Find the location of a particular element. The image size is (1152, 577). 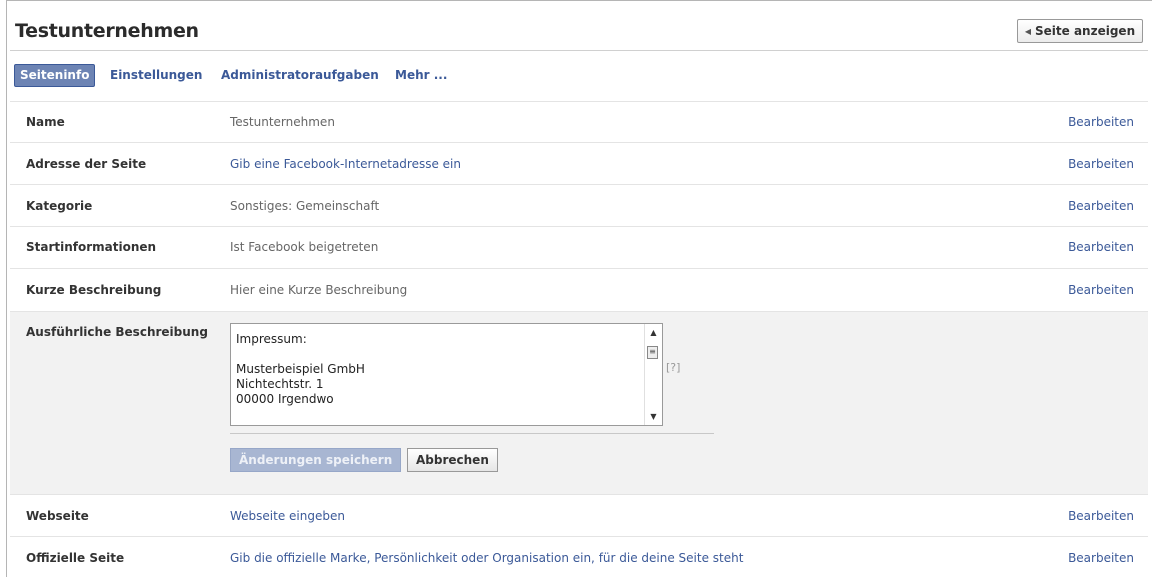

field-label-website: Webseite is located at coordinates (57, 516).